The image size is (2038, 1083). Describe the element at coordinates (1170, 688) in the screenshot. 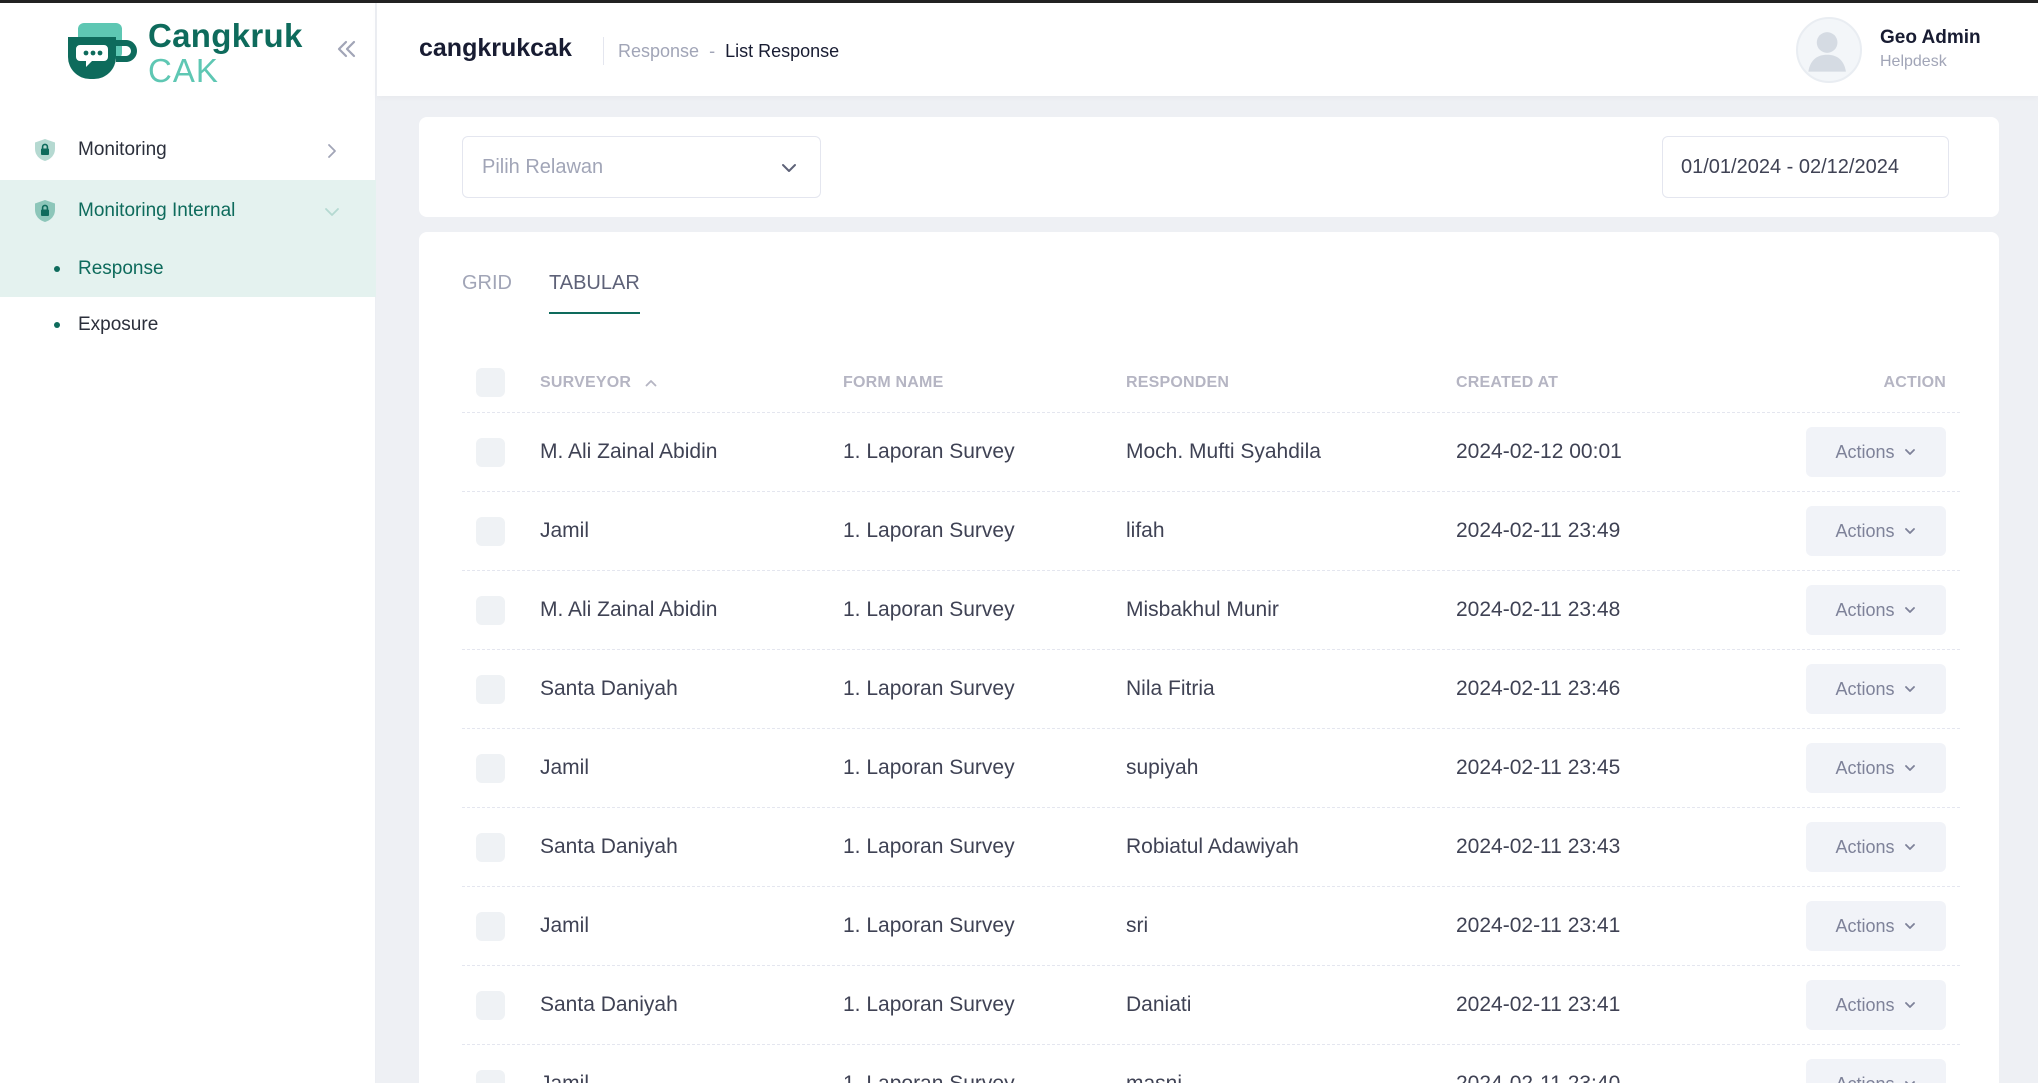

I see `cell-responden: Nila Fitria` at that location.